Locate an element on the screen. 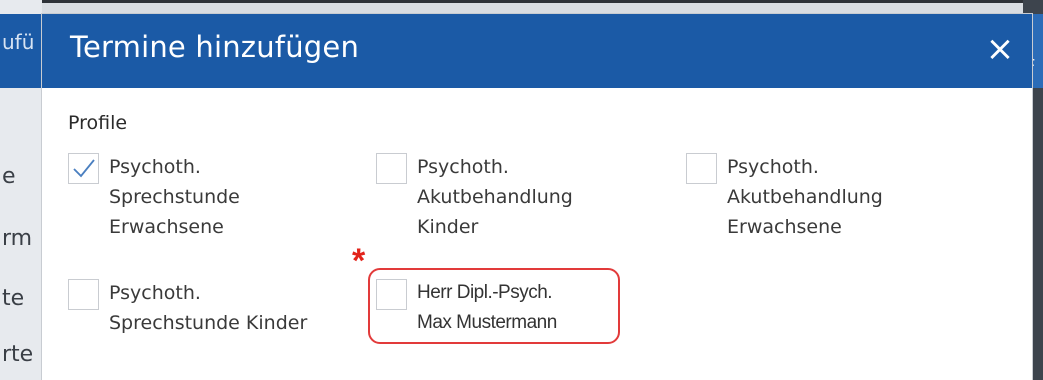 The image size is (1043, 380). check-icon is located at coordinates (84, 168).